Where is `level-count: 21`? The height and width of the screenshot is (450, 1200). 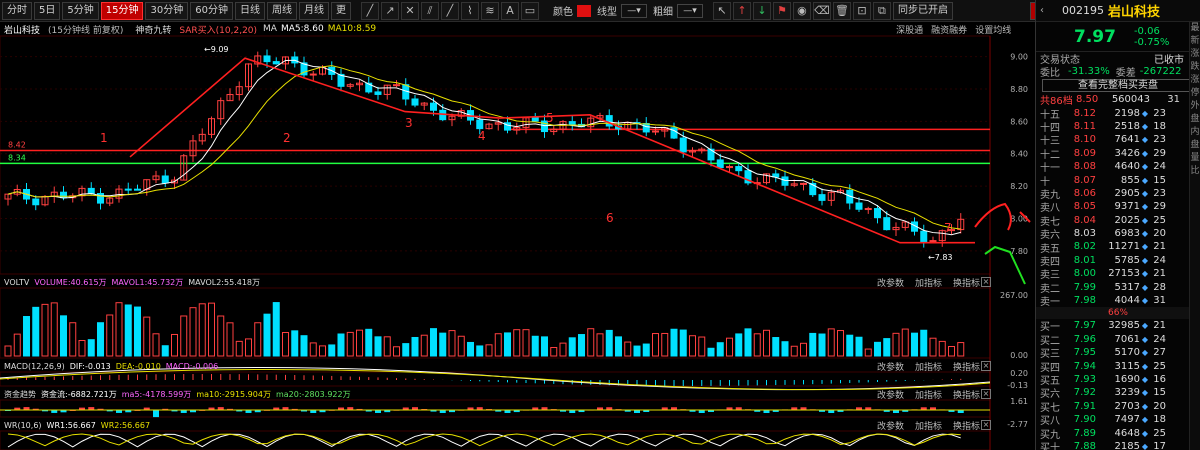
level-count: 21 is located at coordinates (1159, 326).